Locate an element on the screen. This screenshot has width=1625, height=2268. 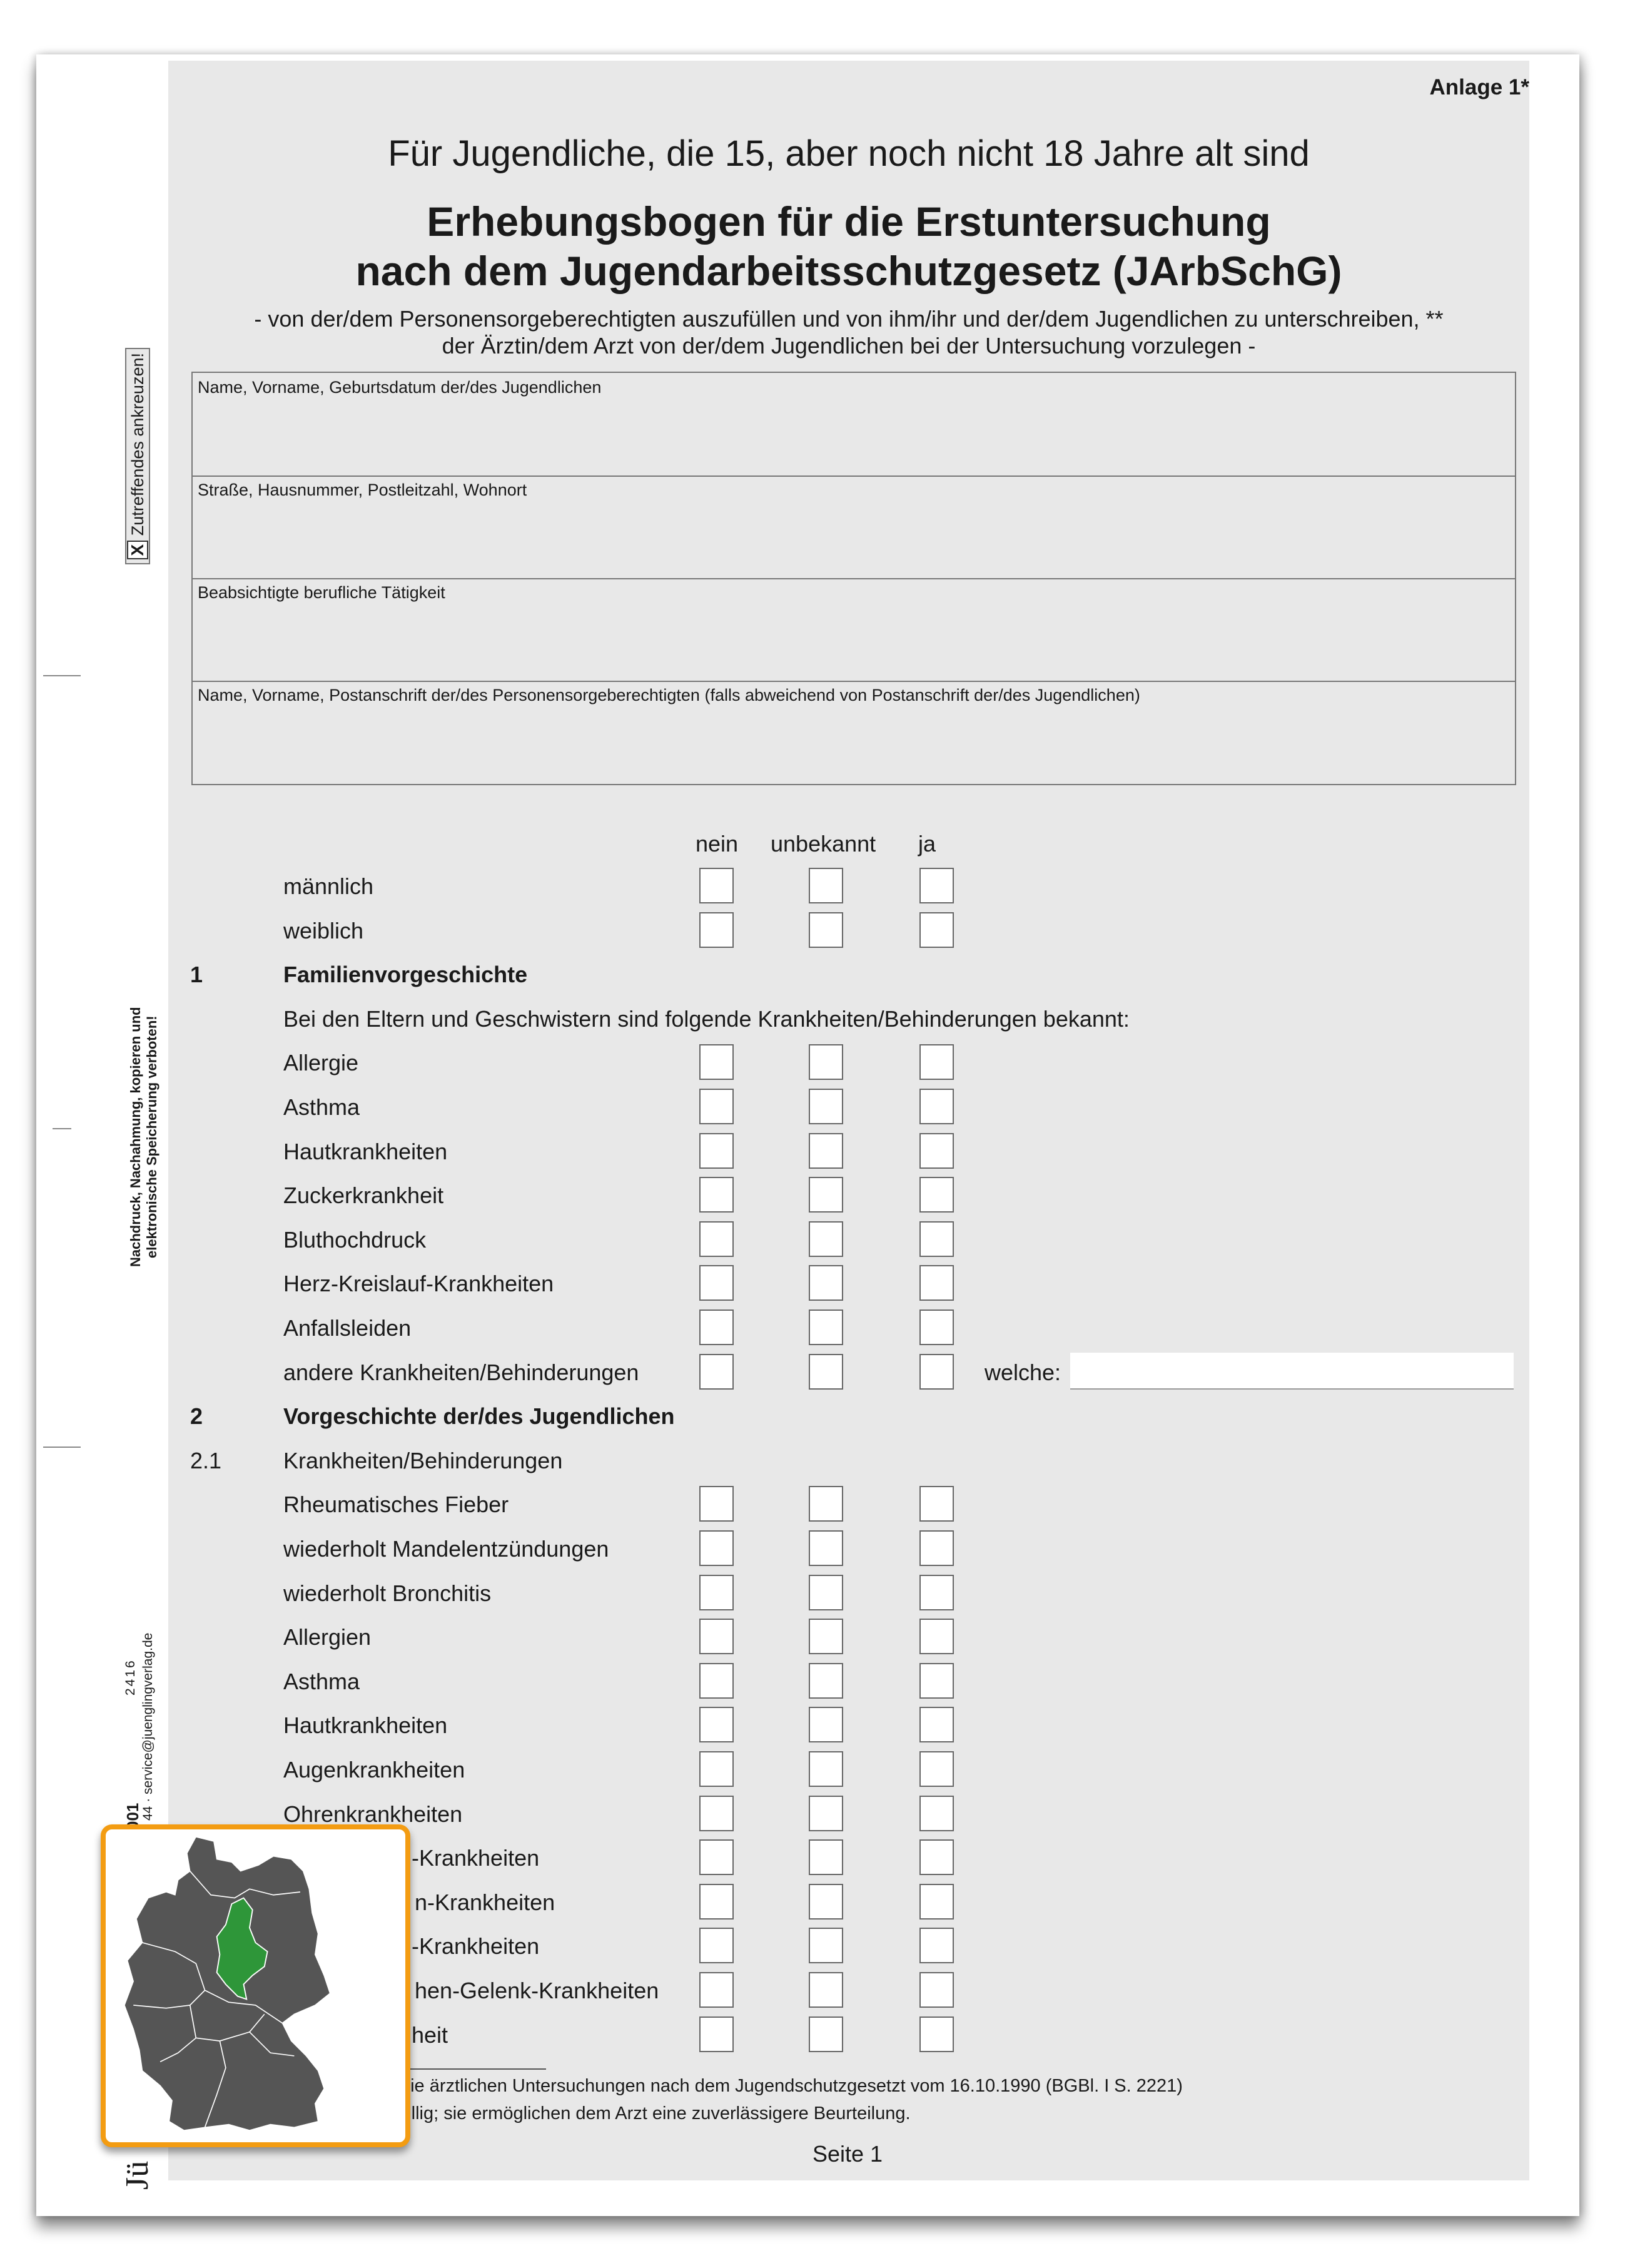
instruction-box: X Zutreffendes ankreuzen! is located at coordinates (137, 456).